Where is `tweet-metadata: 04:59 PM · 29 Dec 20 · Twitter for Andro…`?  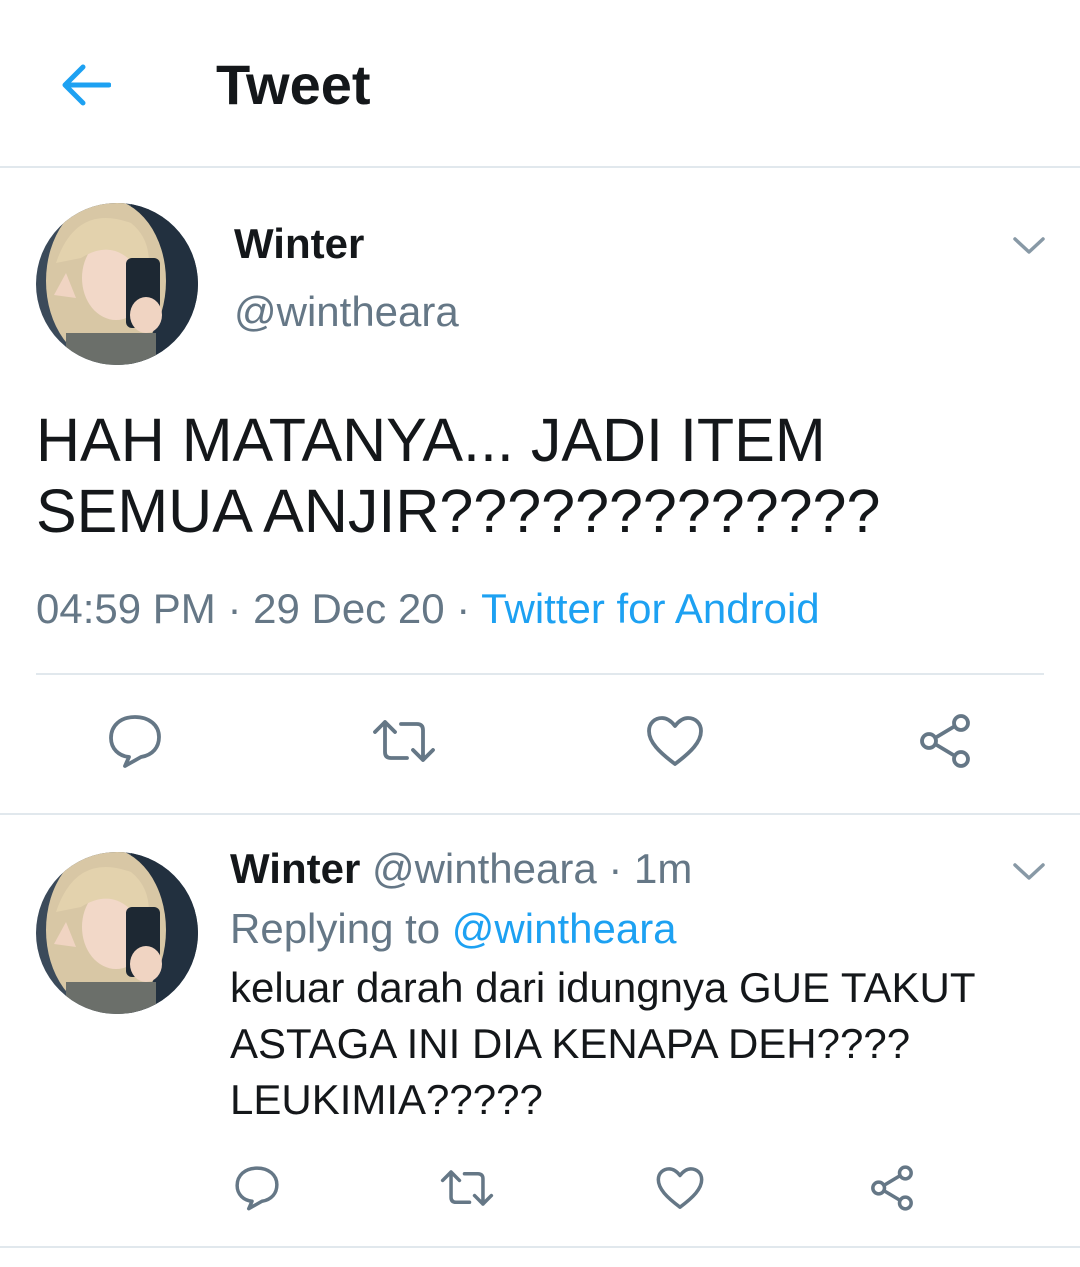
tweet-metadata: 04:59 PM · 29 Dec 20 · Twitter for Andro… is located at coordinates (428, 609).